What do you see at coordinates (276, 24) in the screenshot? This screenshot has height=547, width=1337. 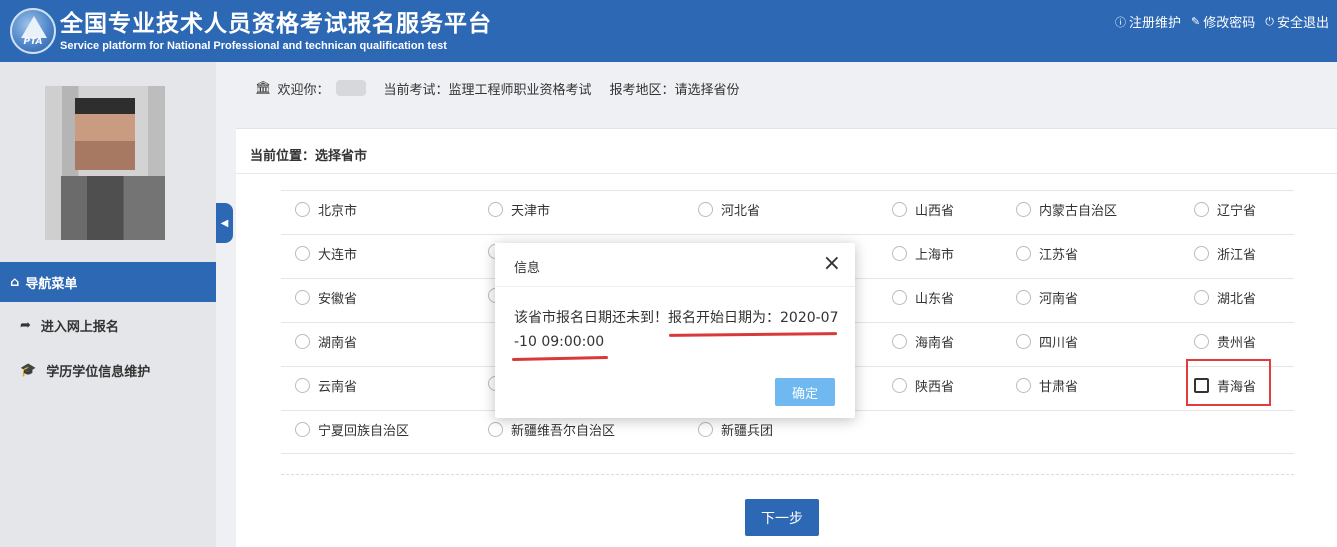 I see `site-title: 全国专业技术人员资格考试报名服务平台` at bounding box center [276, 24].